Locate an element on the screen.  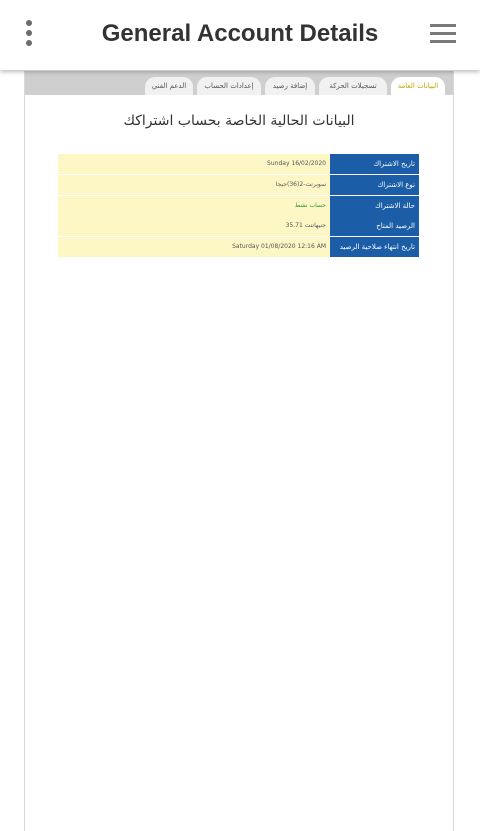
row-value: Sunday 16/02/2020 is located at coordinates (194, 164).